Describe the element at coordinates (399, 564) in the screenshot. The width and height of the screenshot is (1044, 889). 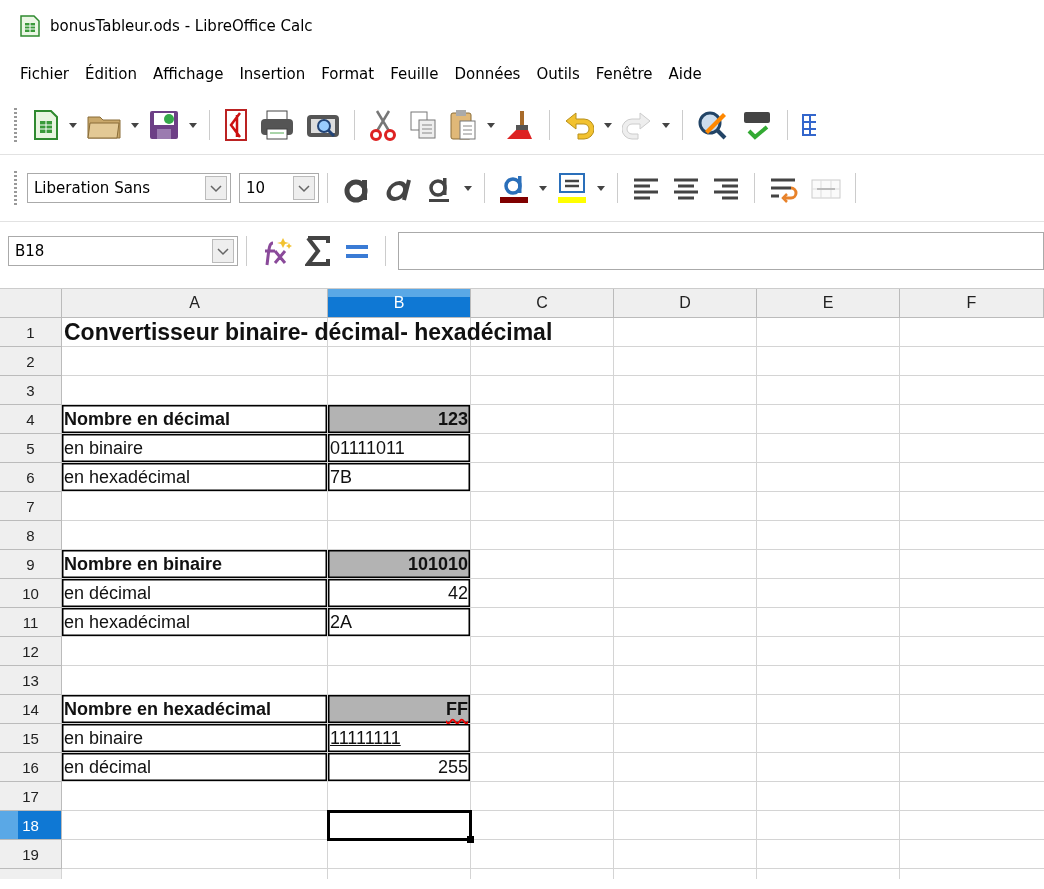
I see `spreadsheet-cell: 101010` at that location.